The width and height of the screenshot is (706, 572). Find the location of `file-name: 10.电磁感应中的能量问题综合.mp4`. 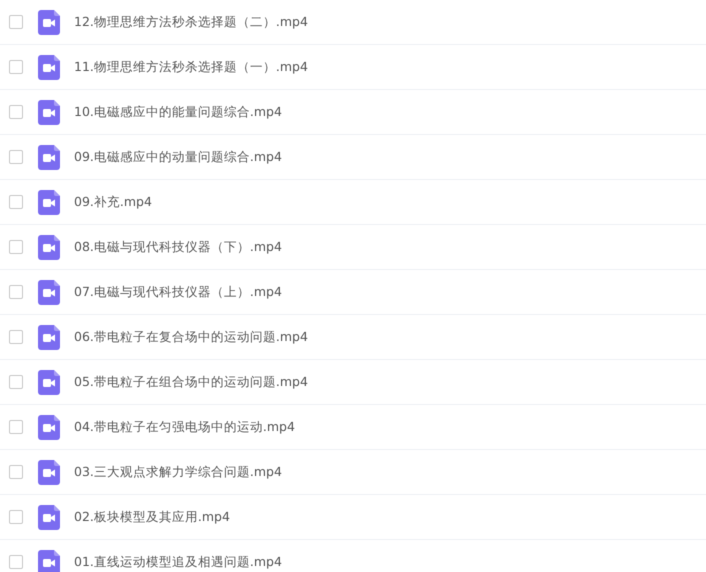

file-name: 10.电磁感应中的能量问题综合.mp4 is located at coordinates (178, 112).